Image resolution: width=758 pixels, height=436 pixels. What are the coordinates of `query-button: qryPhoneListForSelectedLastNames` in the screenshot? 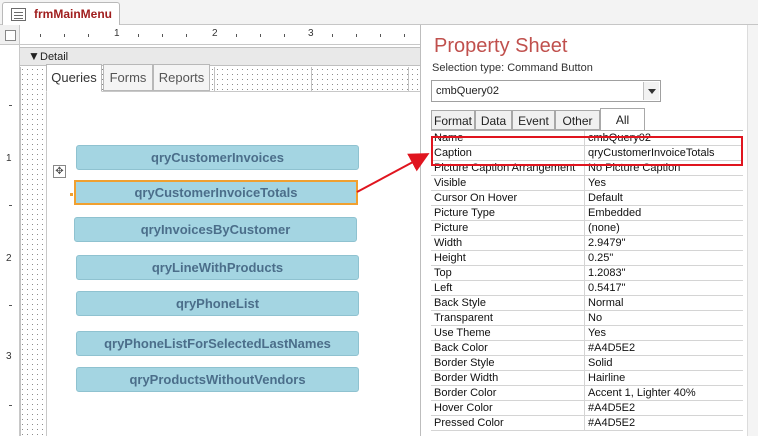 It's located at (217, 343).